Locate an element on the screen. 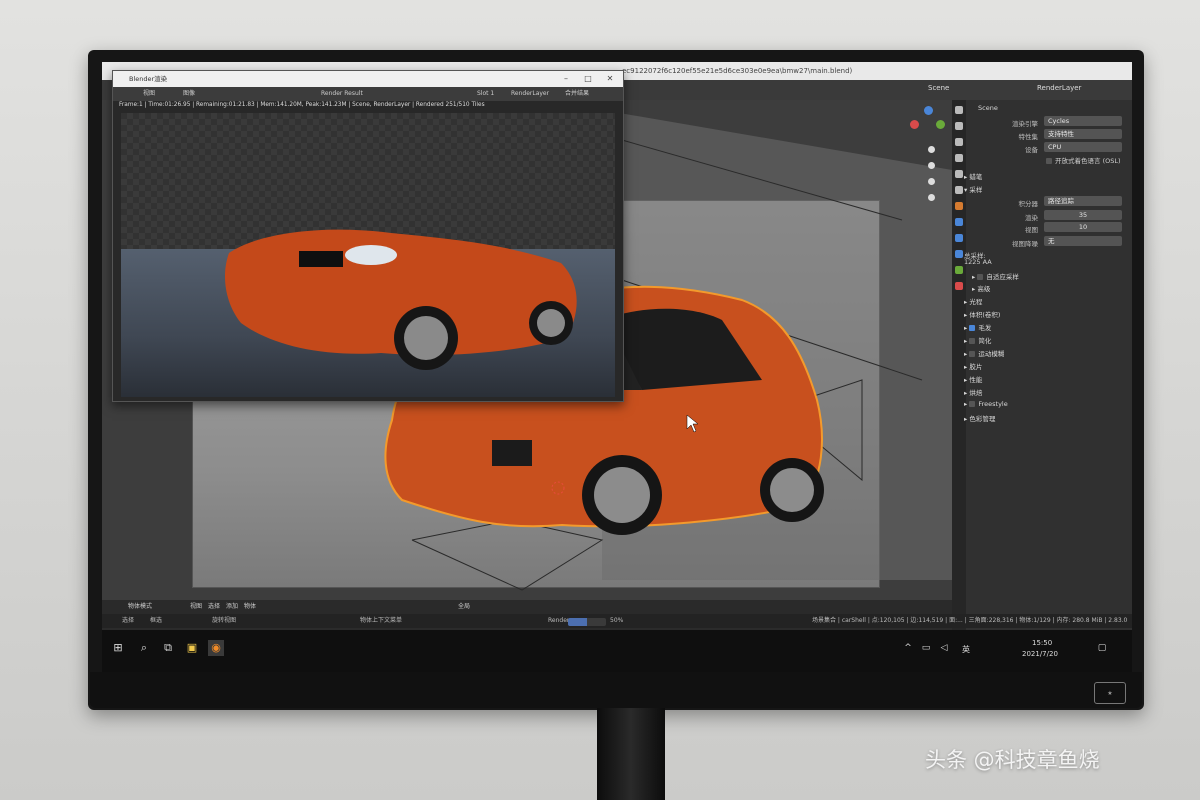 The width and height of the screenshot is (1200, 800). menu-view-vp: 视图 is located at coordinates (196, 607).